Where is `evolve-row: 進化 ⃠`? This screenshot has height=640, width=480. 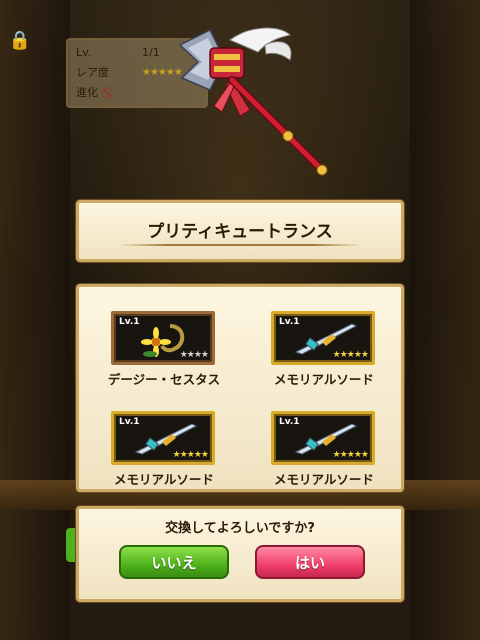
evolve-row: 進化 ⃠ is located at coordinates (93, 93).